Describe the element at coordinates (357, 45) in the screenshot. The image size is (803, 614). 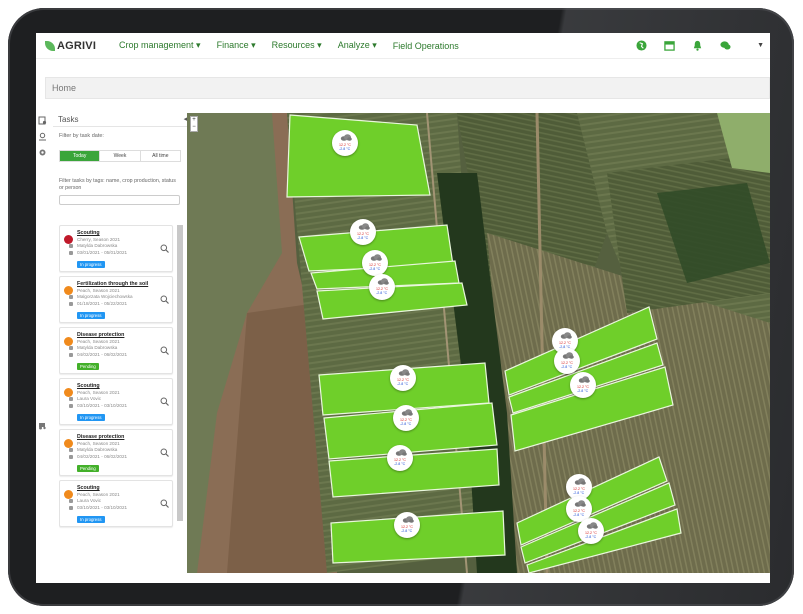
I see `nav-analyze: Analyze ▾` at that location.